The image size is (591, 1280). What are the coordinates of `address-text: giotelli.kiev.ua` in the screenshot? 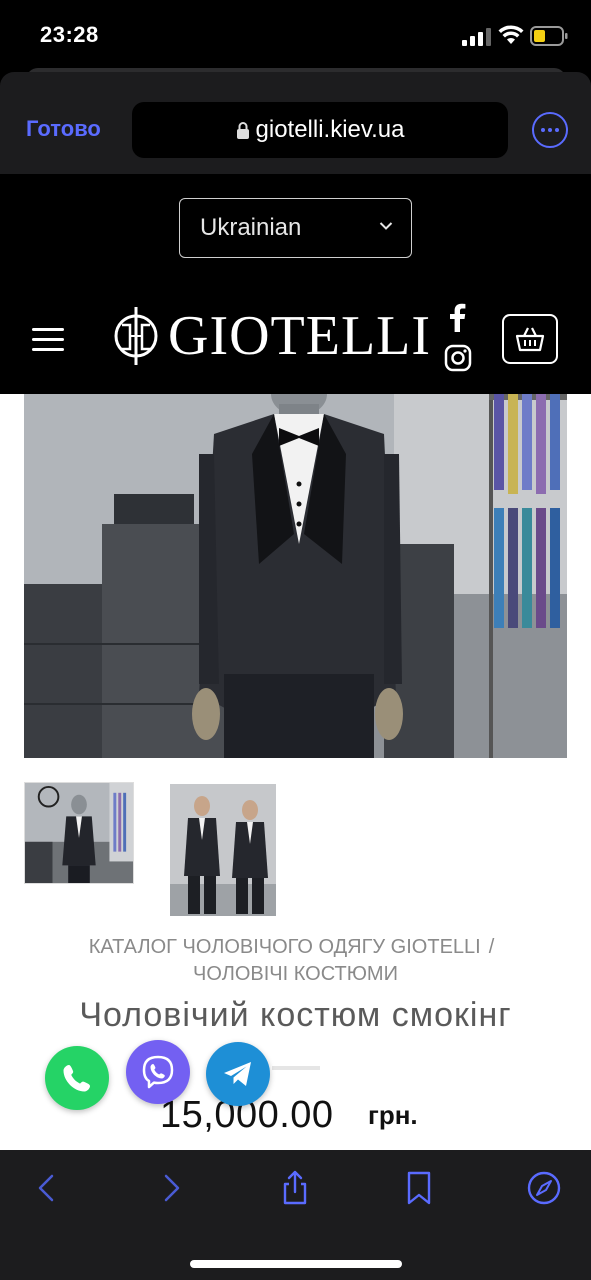 It's located at (330, 129).